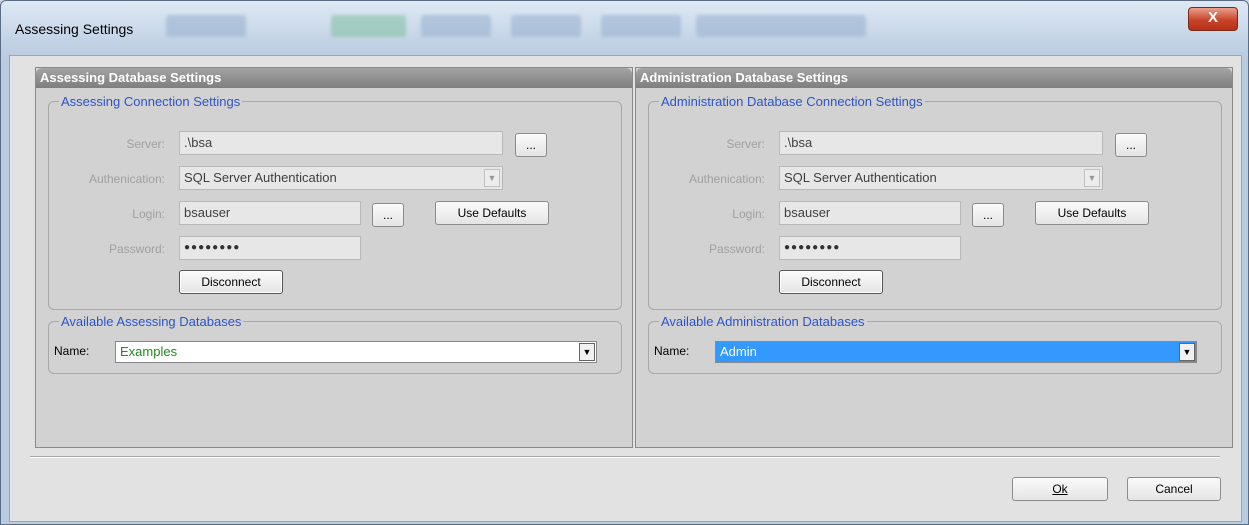 This screenshot has height=525, width=1249. I want to click on administration-database-select: Admin ▼, so click(956, 352).